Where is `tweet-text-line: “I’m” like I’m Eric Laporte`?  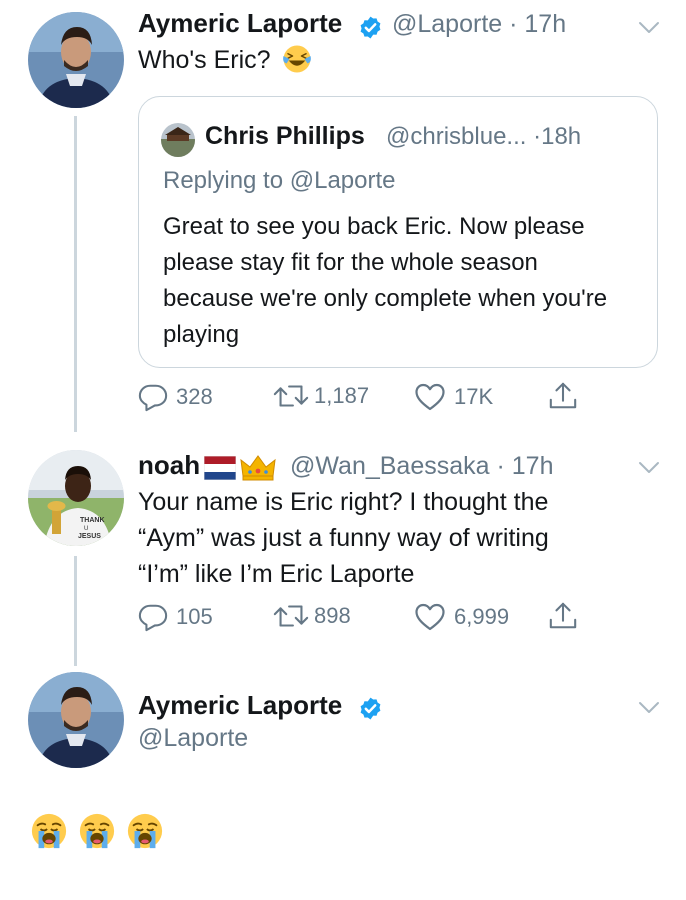
tweet-text-line: “I’m” like I’m Eric Laporte is located at coordinates (276, 574).